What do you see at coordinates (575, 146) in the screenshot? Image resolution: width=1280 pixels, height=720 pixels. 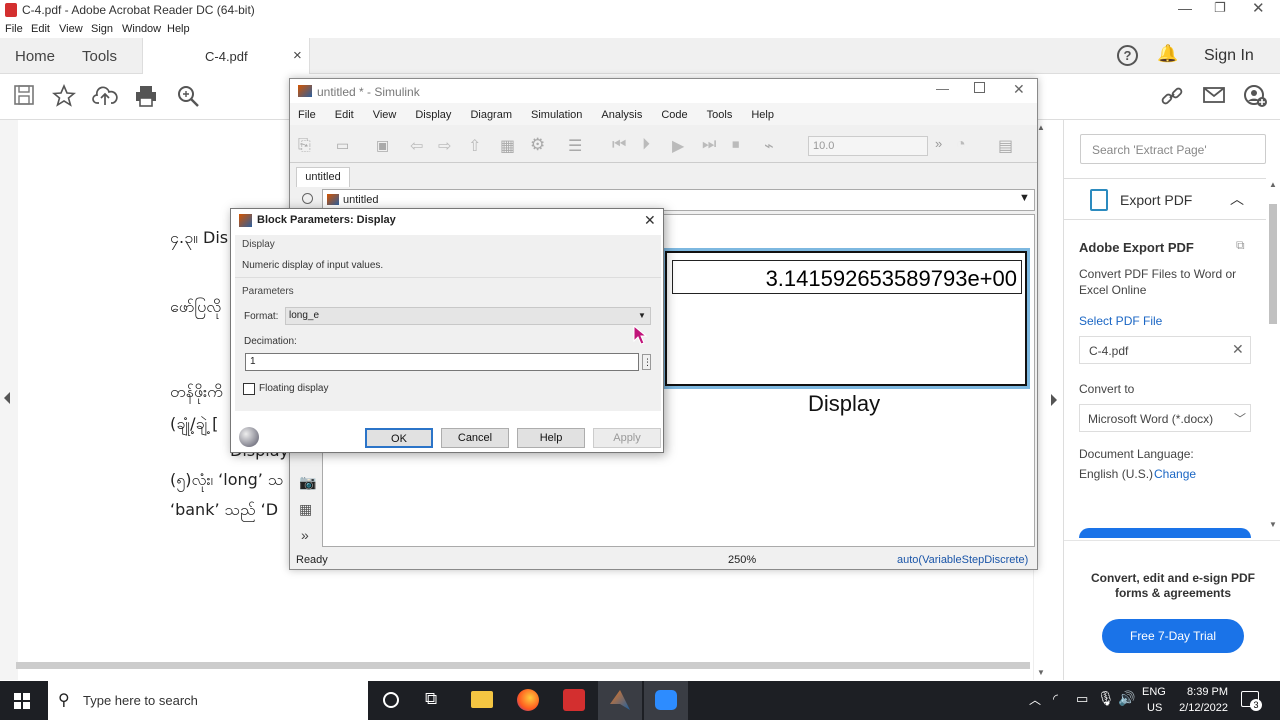 I see `model-explorer-icon: ☰` at bounding box center [575, 146].